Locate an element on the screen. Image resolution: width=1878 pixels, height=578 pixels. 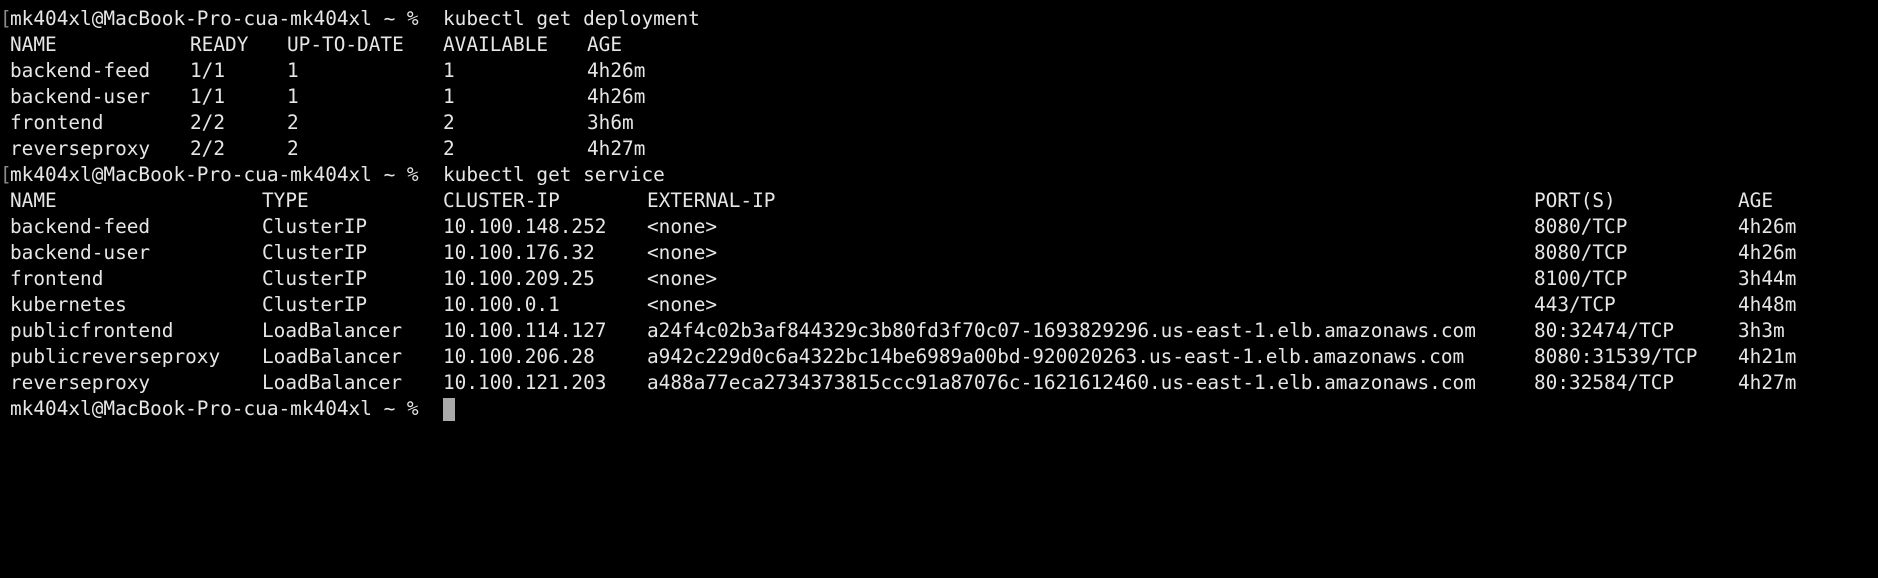
service-name: backend-feed is located at coordinates (80, 226).